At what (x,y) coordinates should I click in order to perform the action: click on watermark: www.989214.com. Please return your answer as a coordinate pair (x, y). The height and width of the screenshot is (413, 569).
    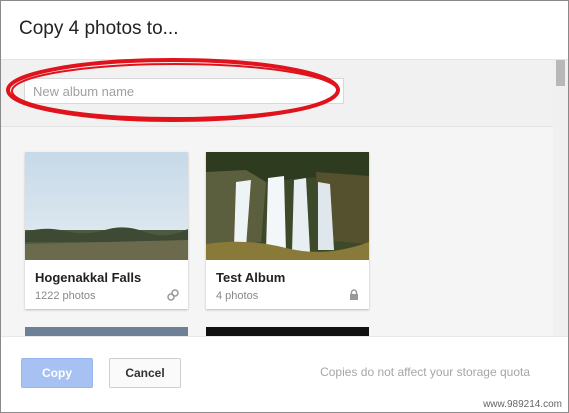
    Looking at the image, I should click on (522, 404).